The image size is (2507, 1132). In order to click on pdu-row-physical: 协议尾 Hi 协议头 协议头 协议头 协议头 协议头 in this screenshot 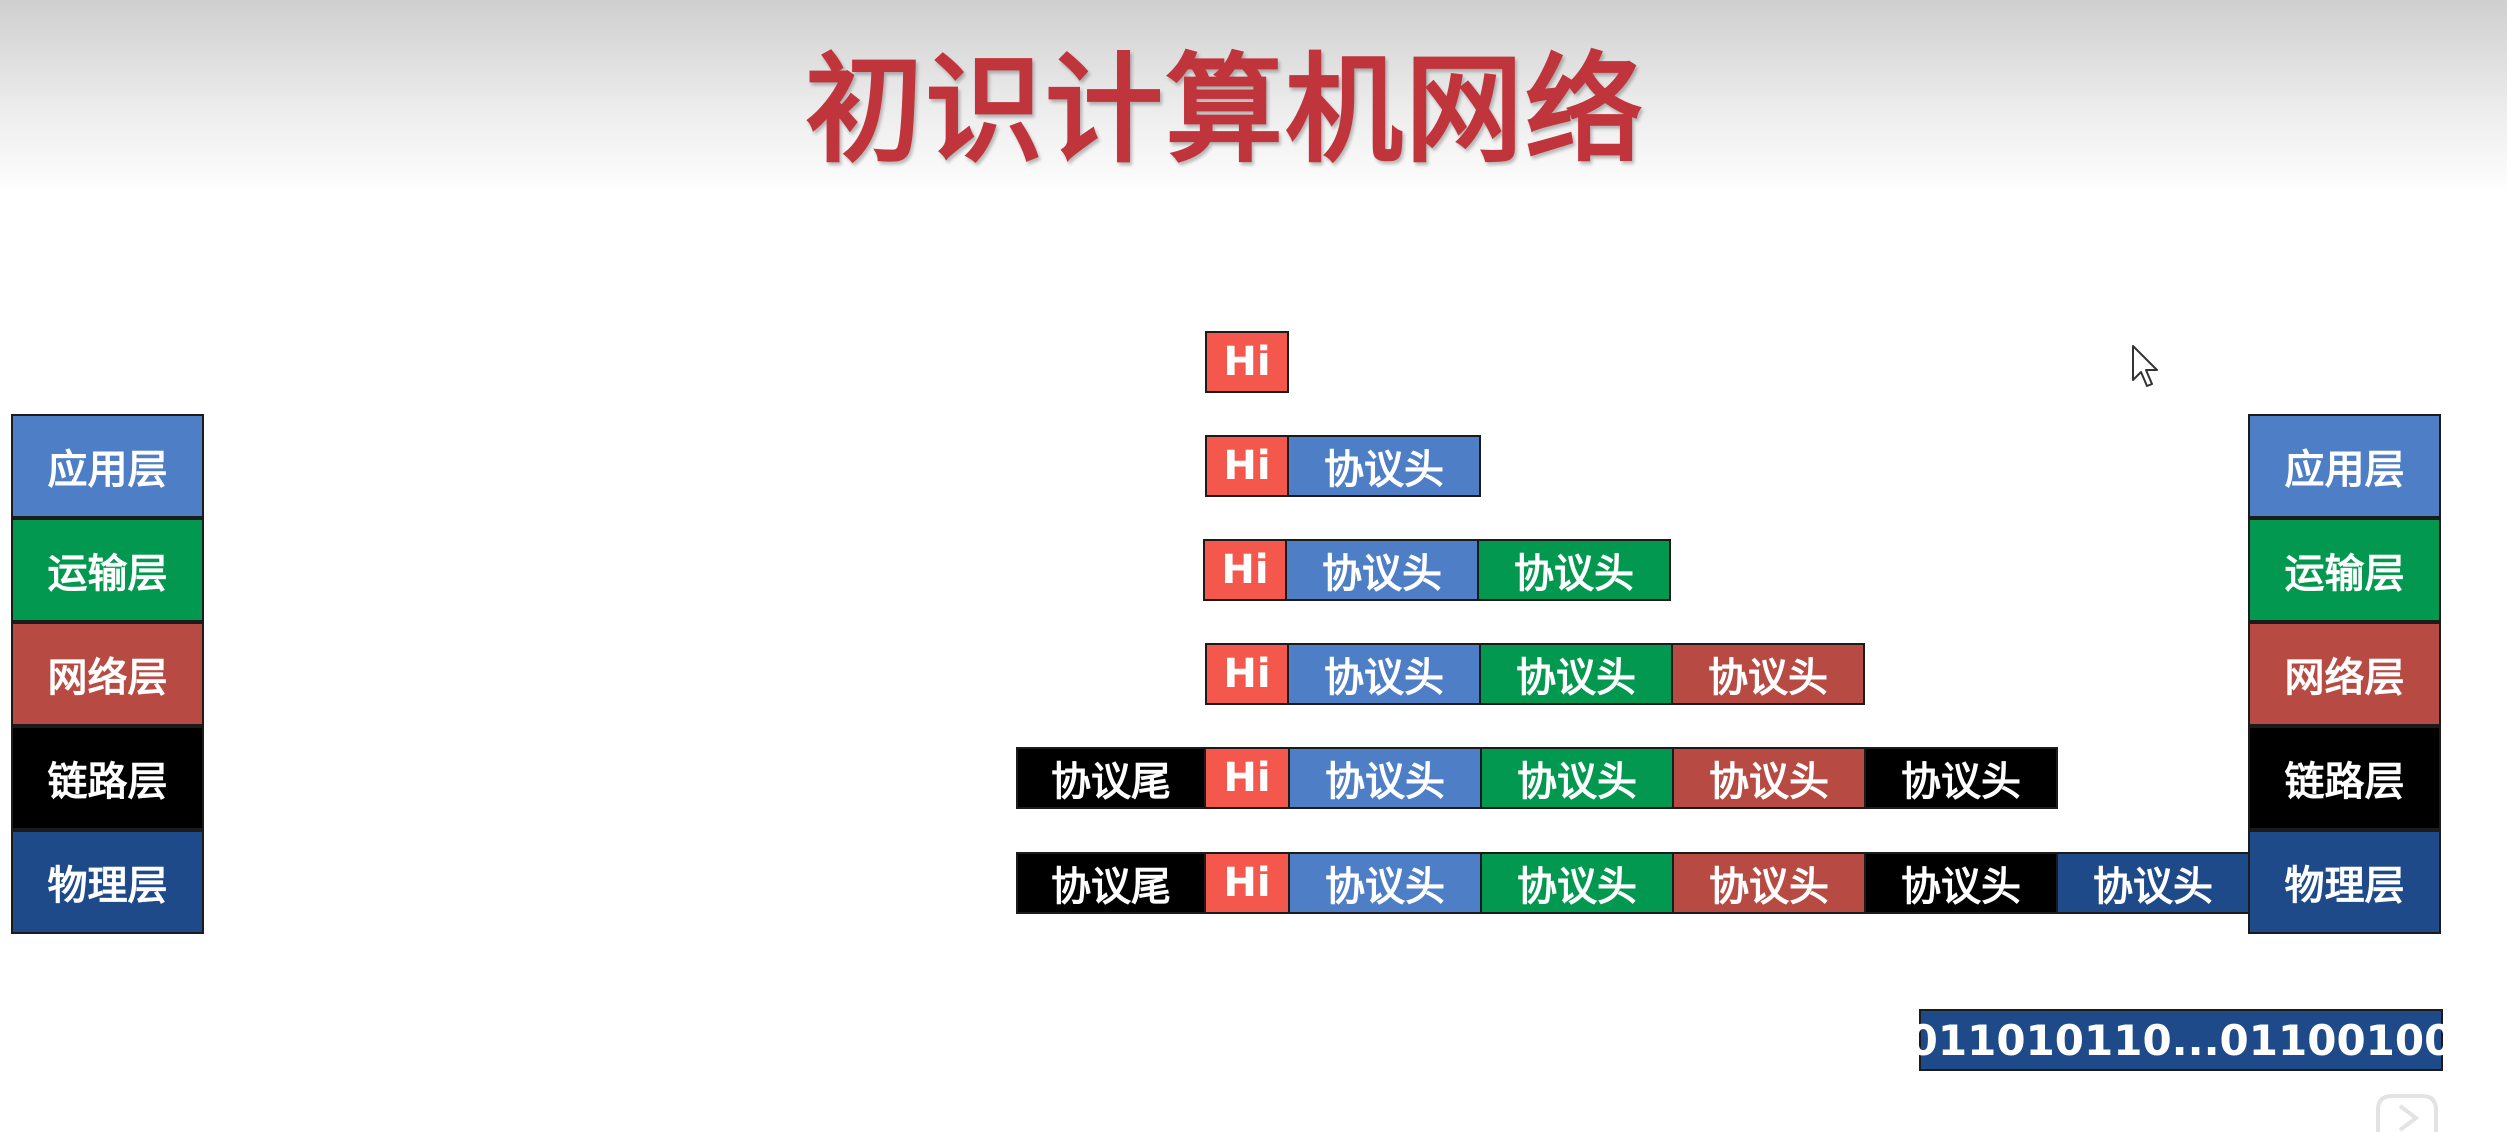, I will do `click(1633, 883)`.